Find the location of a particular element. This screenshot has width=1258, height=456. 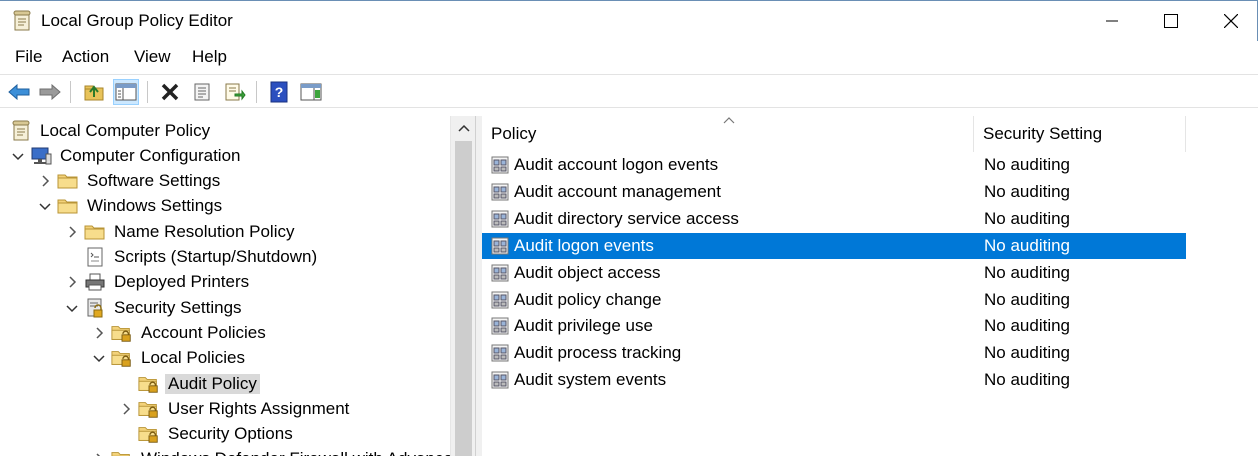

properties-button is located at coordinates (202, 92).